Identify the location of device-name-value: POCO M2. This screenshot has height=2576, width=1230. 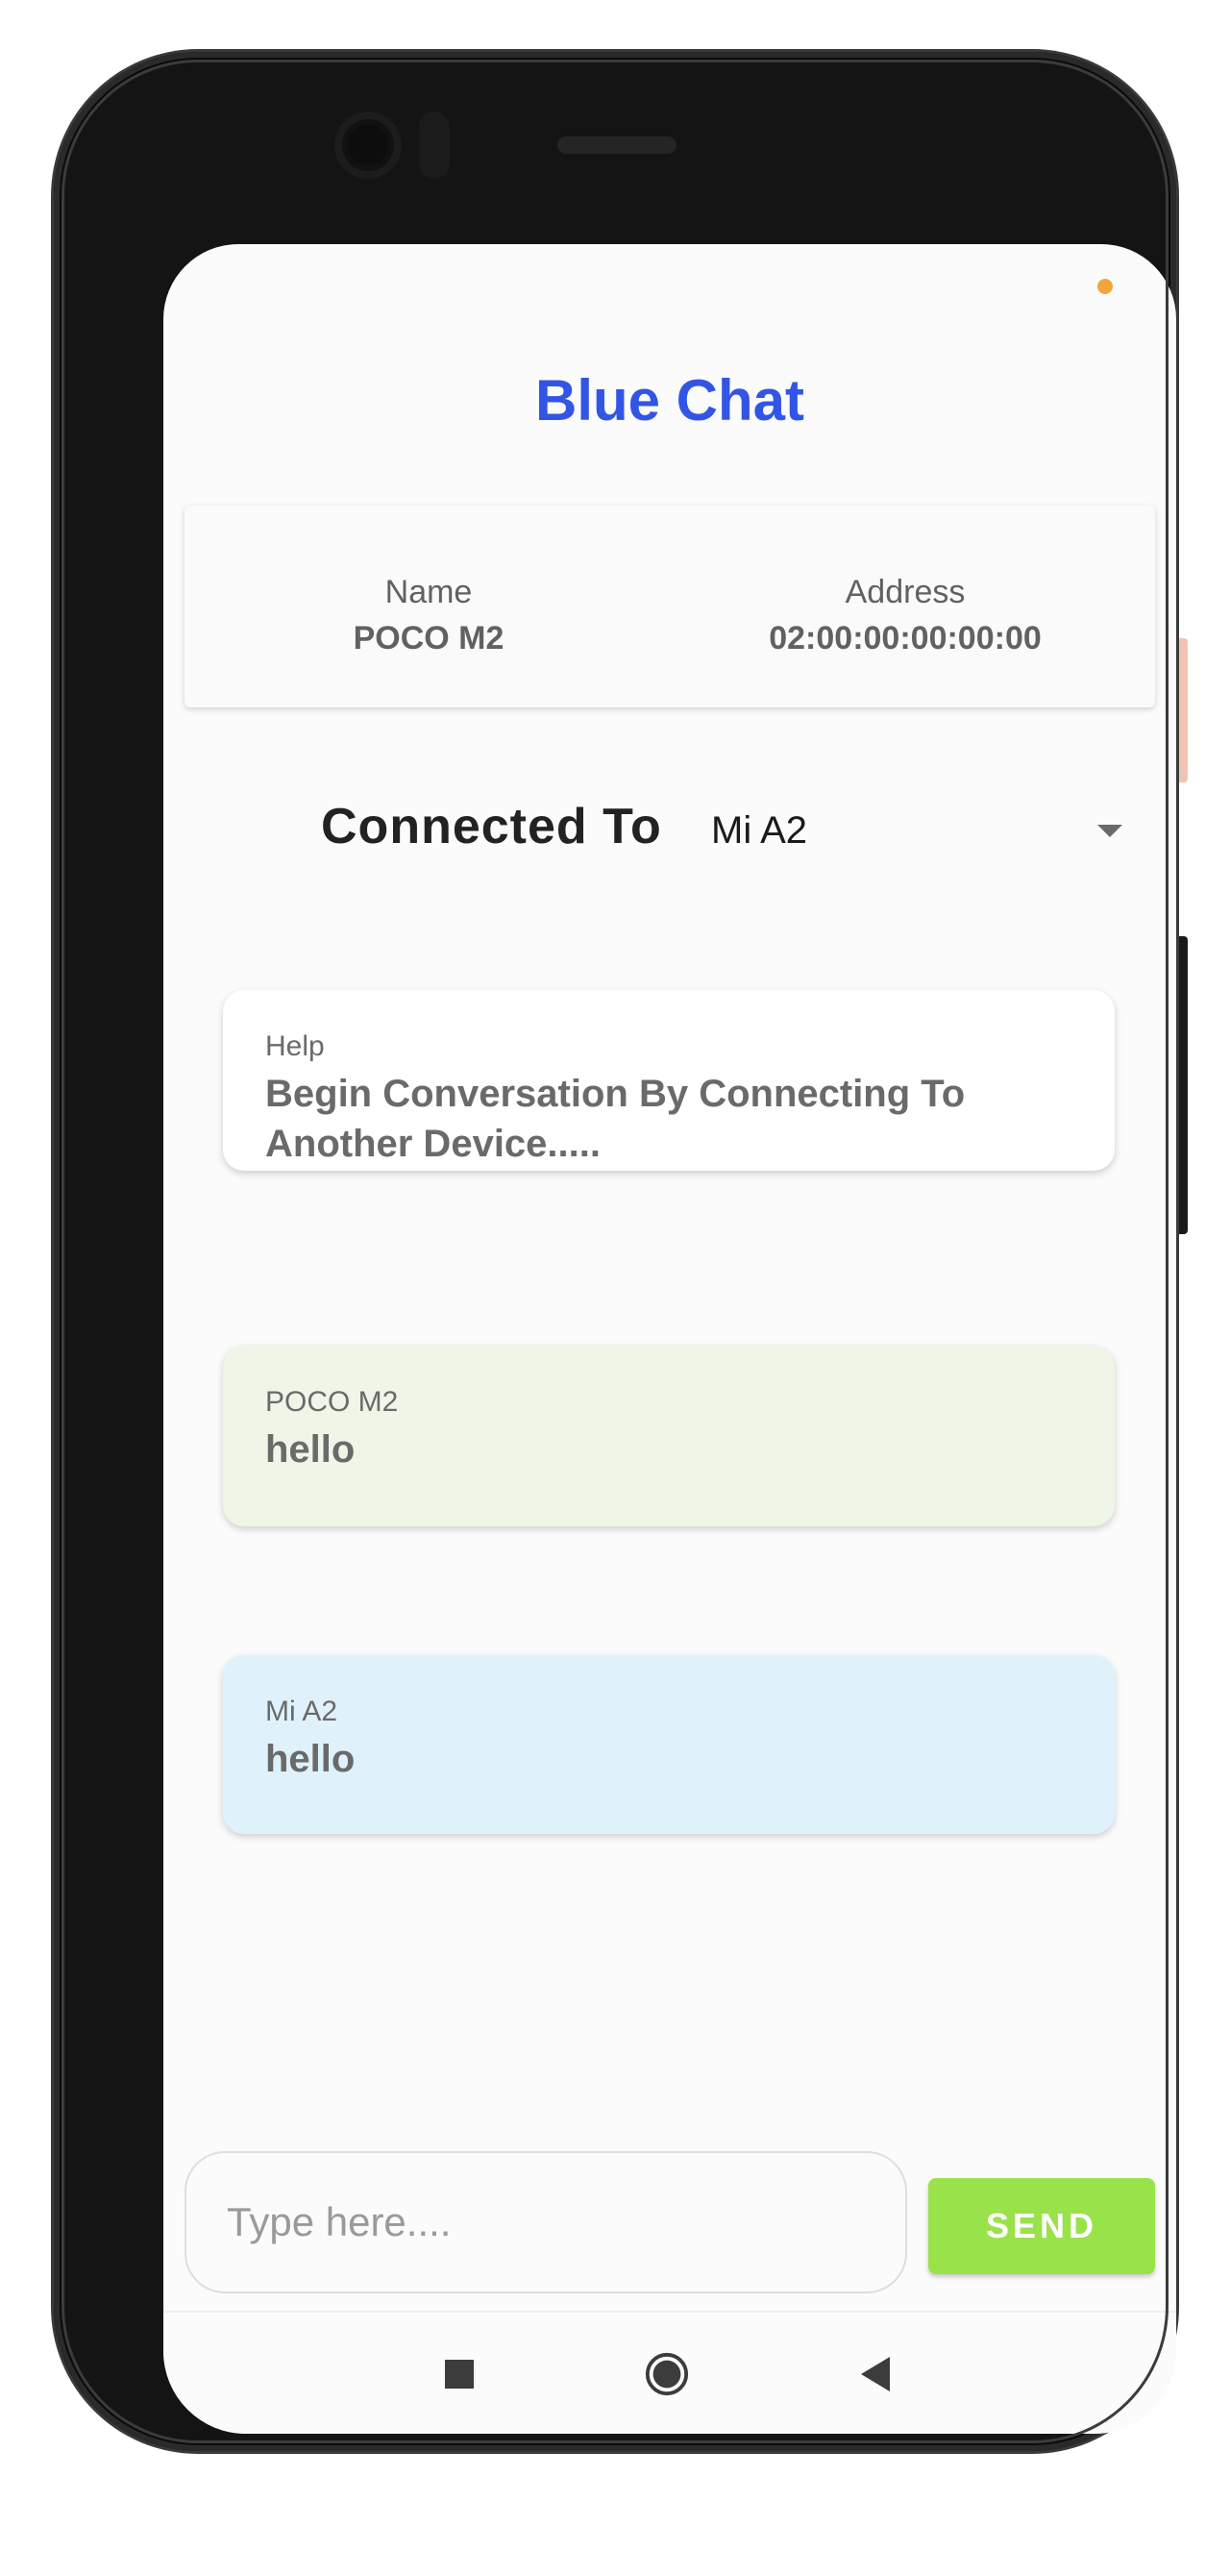
(429, 638).